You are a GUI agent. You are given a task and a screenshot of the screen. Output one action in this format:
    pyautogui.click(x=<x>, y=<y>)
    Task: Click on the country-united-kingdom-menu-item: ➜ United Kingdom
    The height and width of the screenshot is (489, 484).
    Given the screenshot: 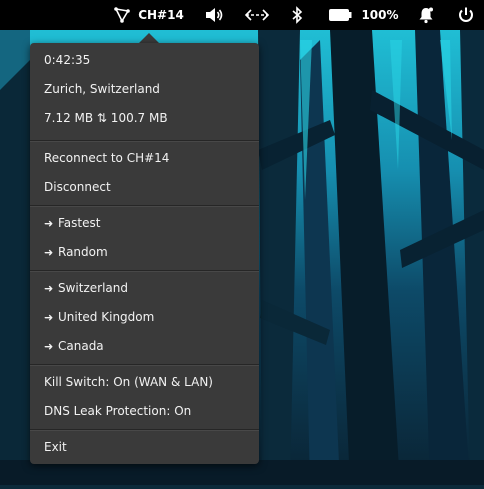 What is the action you would take?
    pyautogui.click(x=146, y=317)
    